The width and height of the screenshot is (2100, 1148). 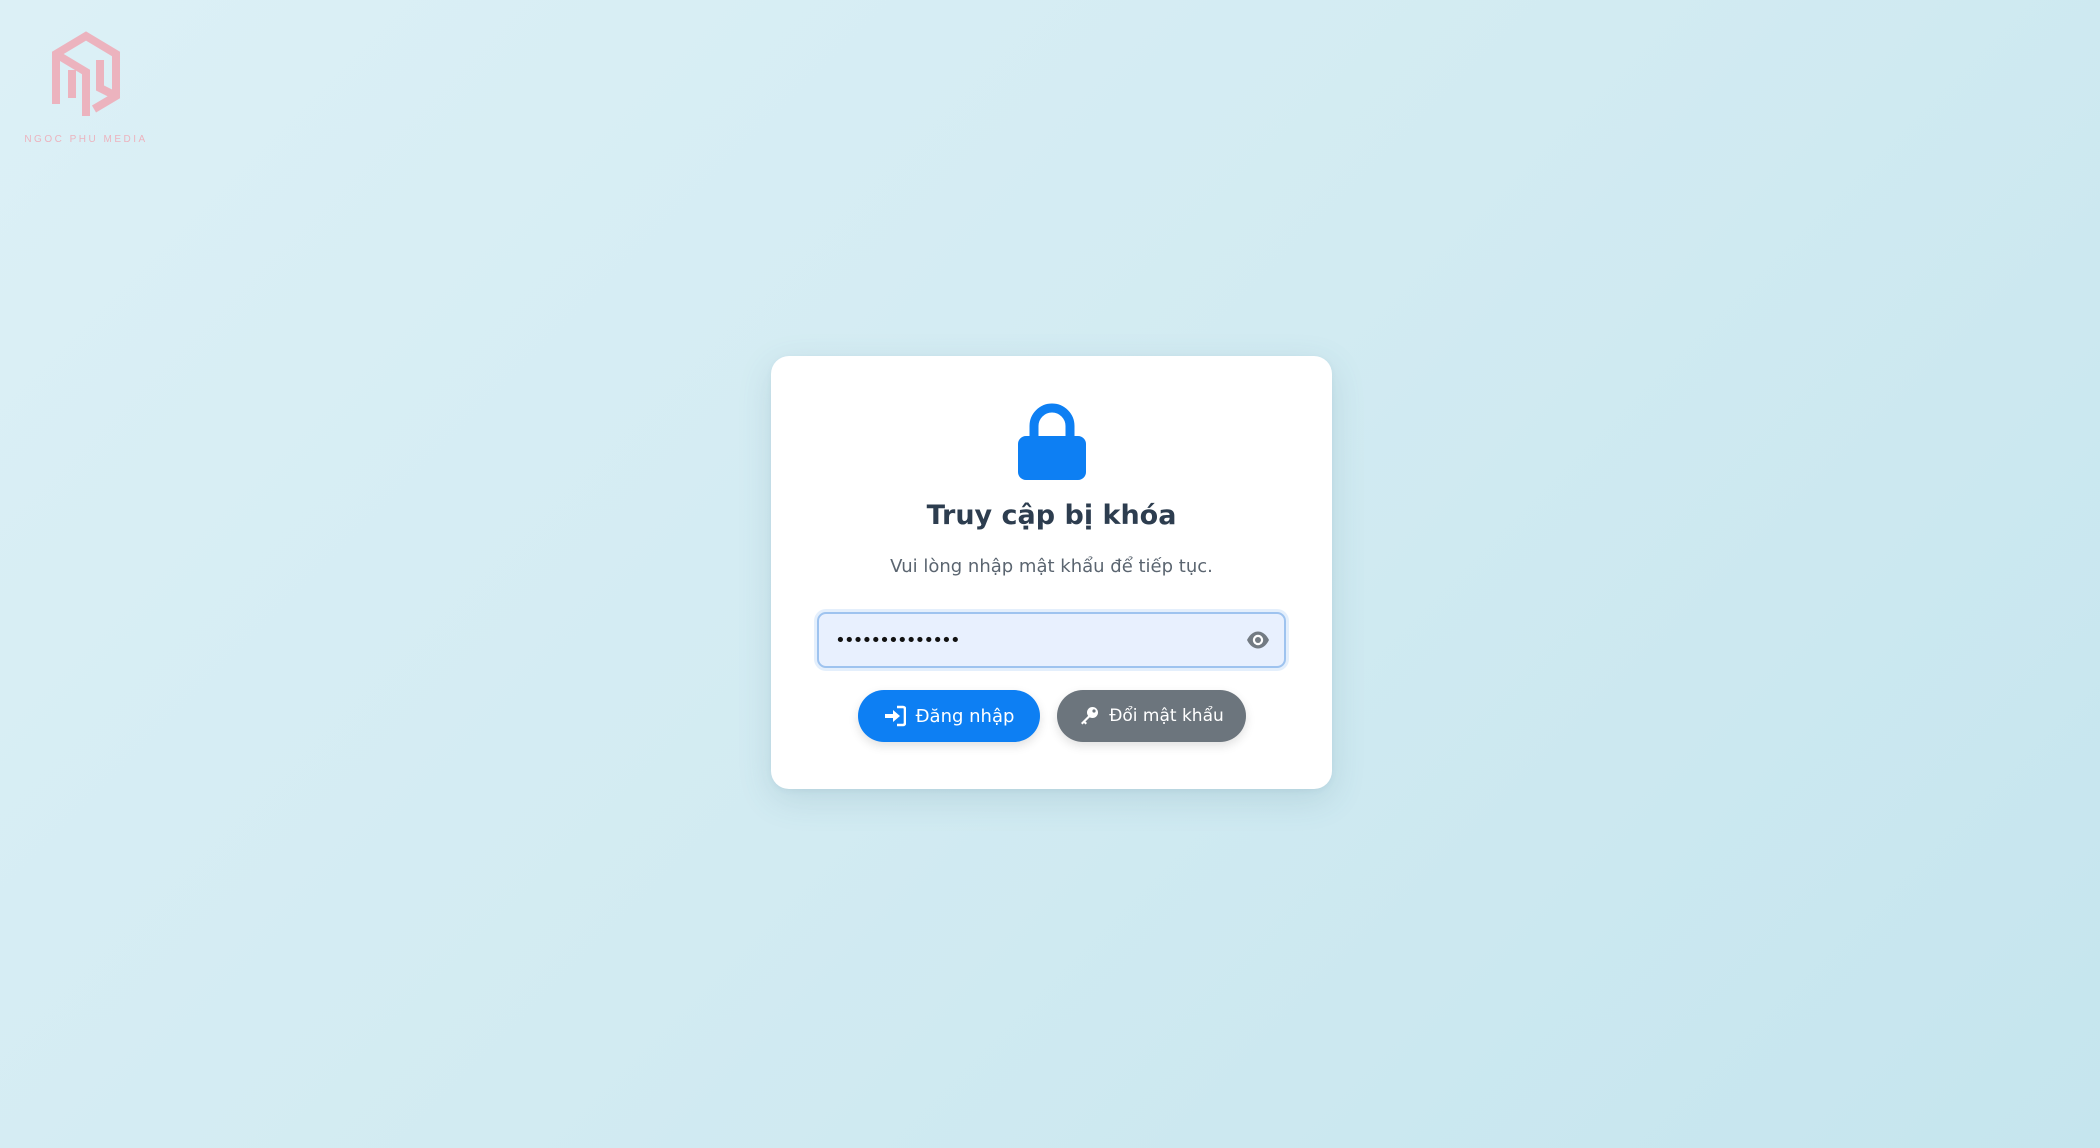 What do you see at coordinates (965, 716) in the screenshot?
I see `login-button-label: Đăng nhập` at bounding box center [965, 716].